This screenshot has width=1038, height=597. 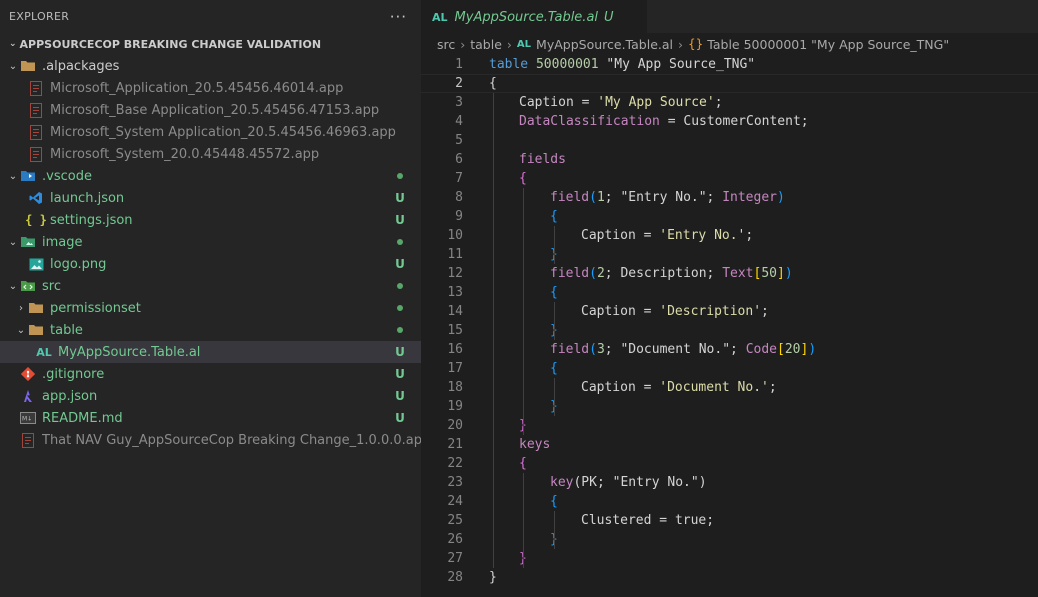 I want to click on number-token: 20, so click(x=792, y=349).